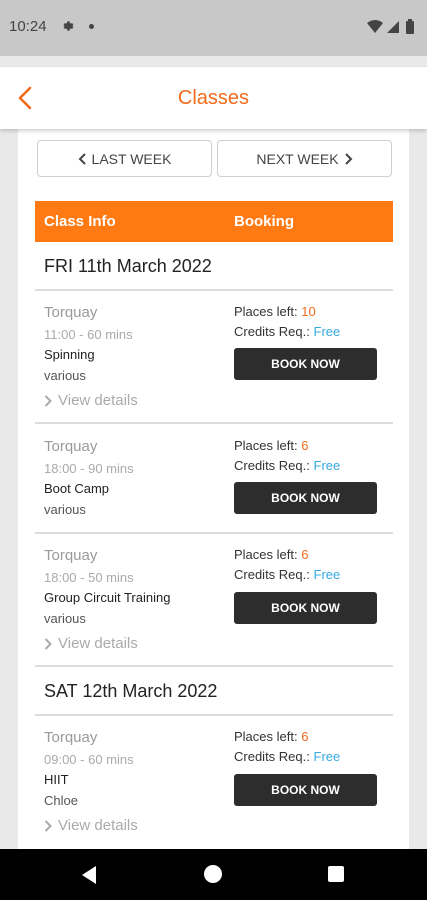 The height and width of the screenshot is (900, 427). I want to click on places-left: Places left: 10, so click(275, 311).